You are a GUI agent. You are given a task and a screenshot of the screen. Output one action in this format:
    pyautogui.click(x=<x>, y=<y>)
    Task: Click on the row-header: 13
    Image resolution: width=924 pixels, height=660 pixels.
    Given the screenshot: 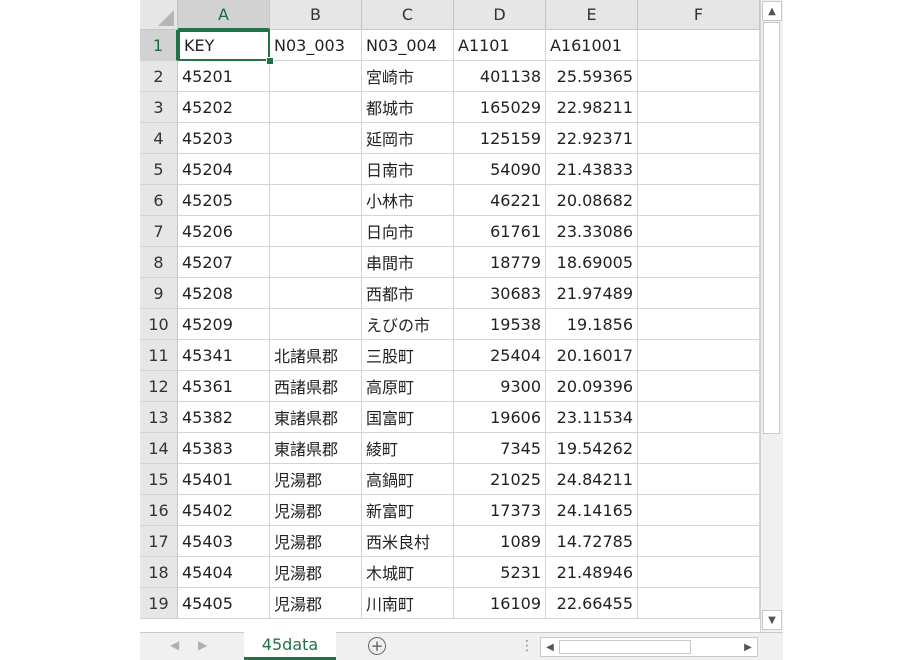 What is the action you would take?
    pyautogui.click(x=159, y=417)
    